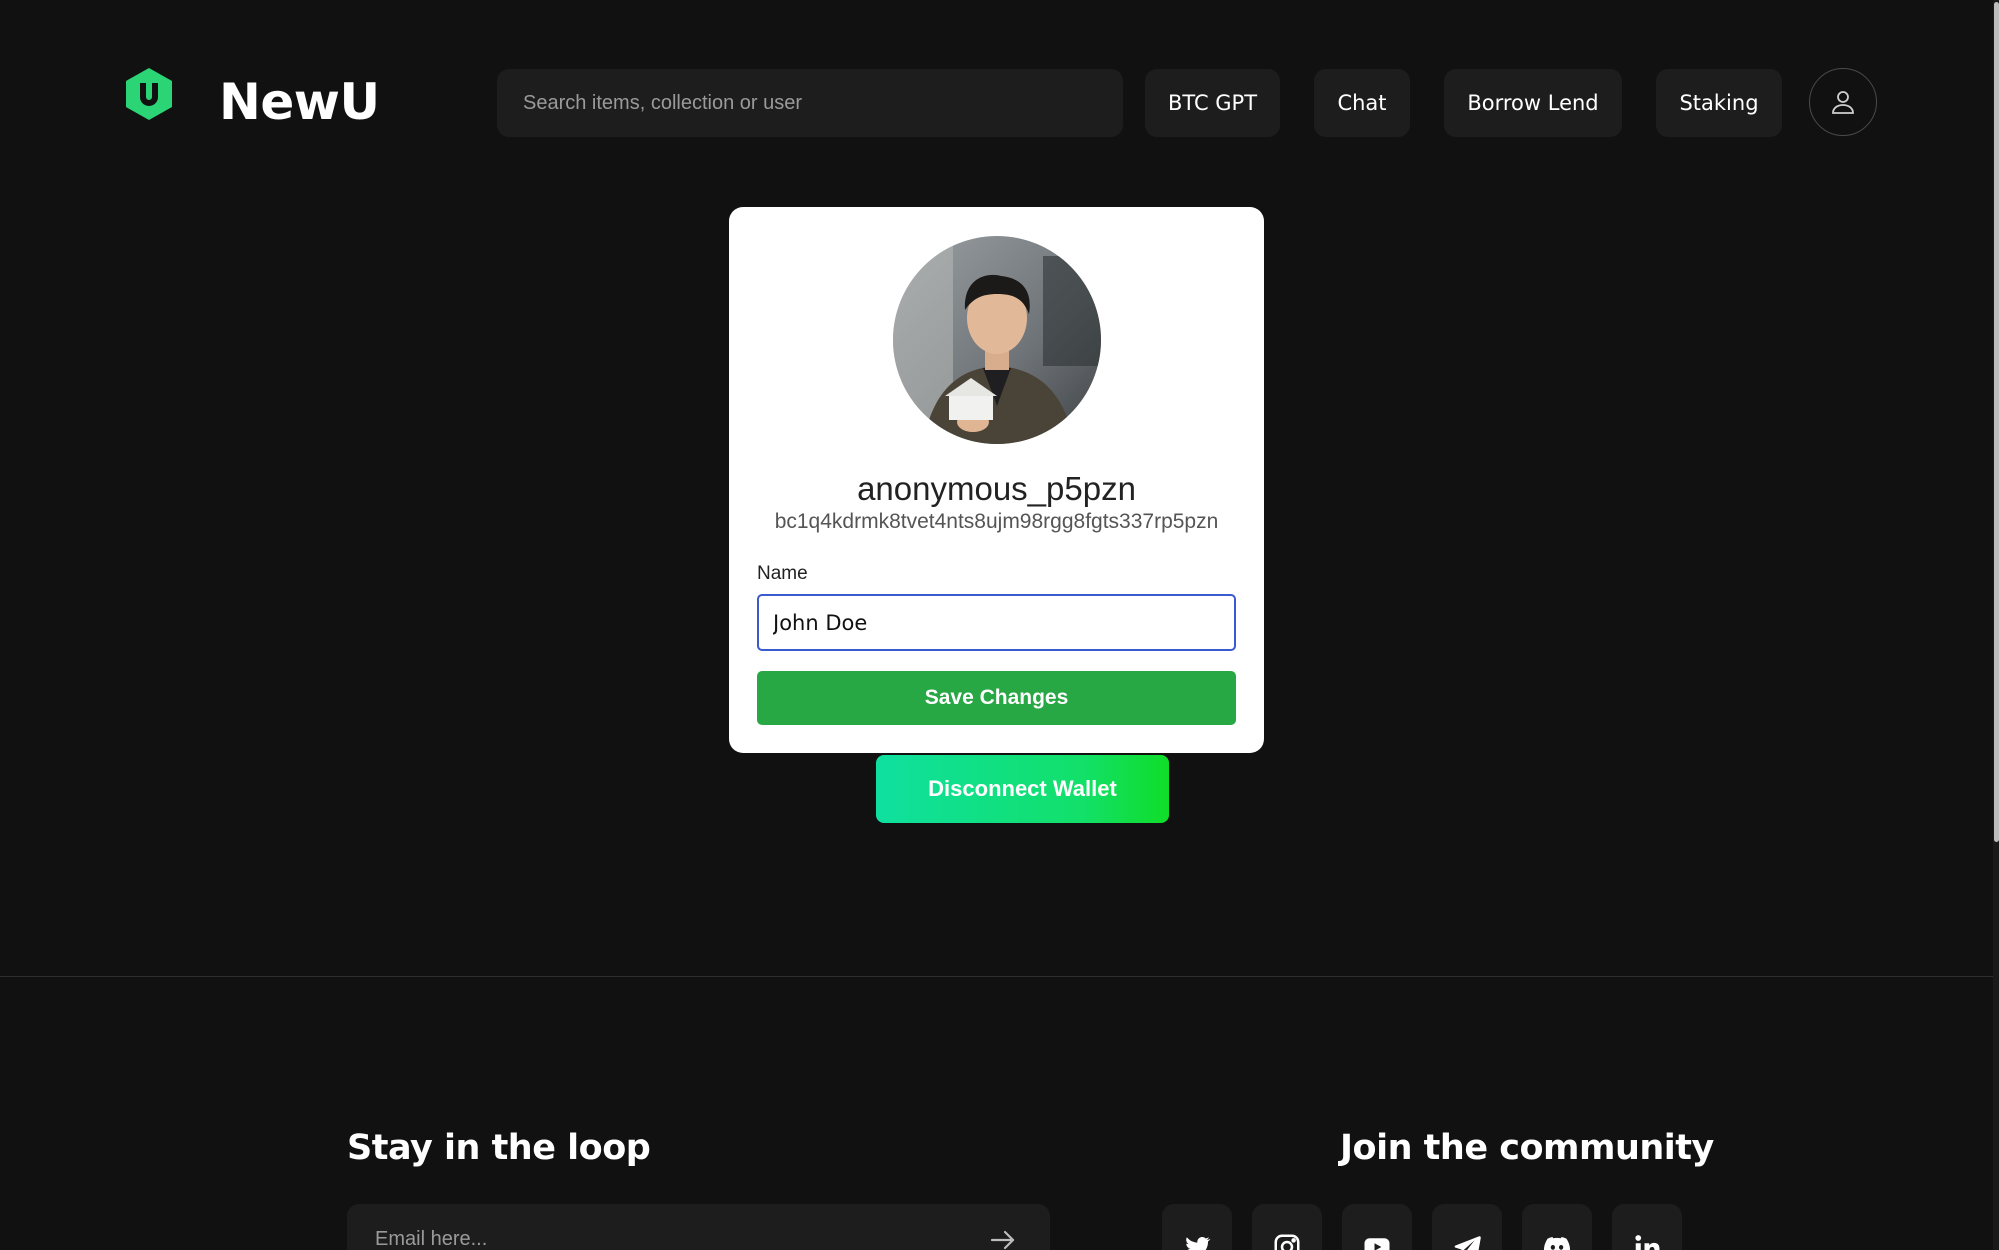 This screenshot has height=1250, width=1999. What do you see at coordinates (1557, 1243) in the screenshot?
I see `discord-icon` at bounding box center [1557, 1243].